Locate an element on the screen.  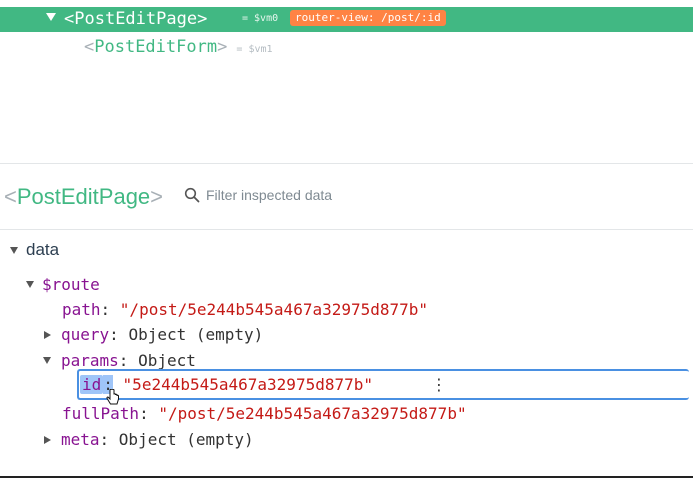
search-icon is located at coordinates (192, 195).